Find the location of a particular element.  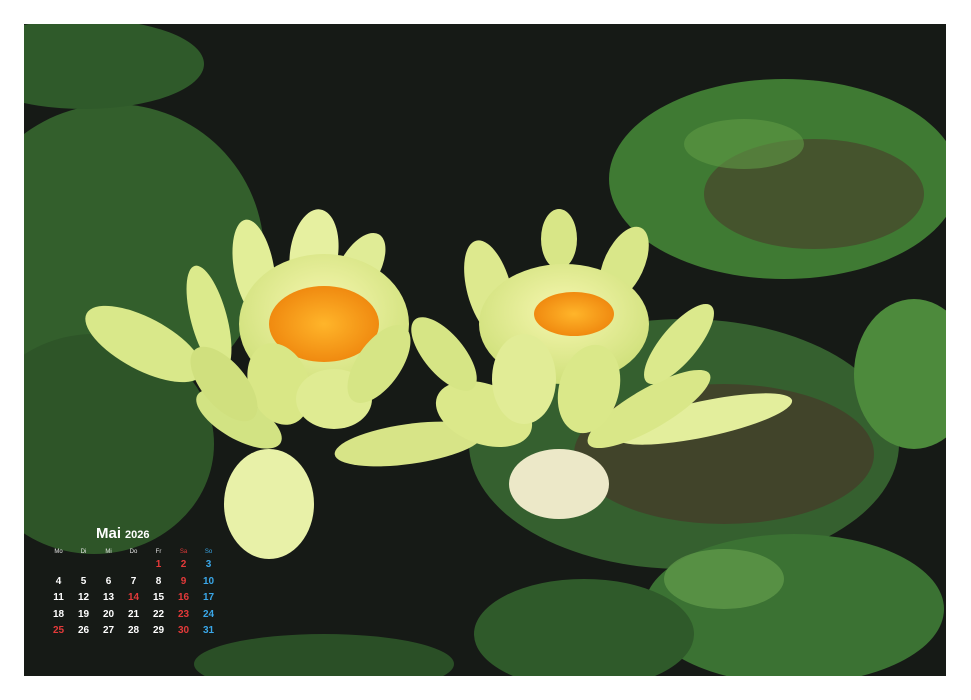

day-cell: 13 is located at coordinates (108, 597).